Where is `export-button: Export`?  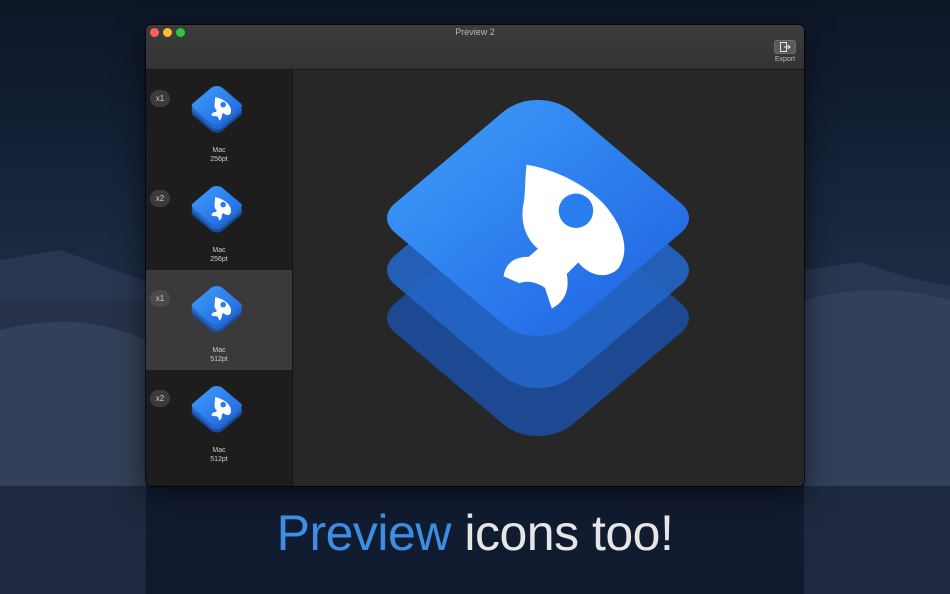 export-button: Export is located at coordinates (785, 53).